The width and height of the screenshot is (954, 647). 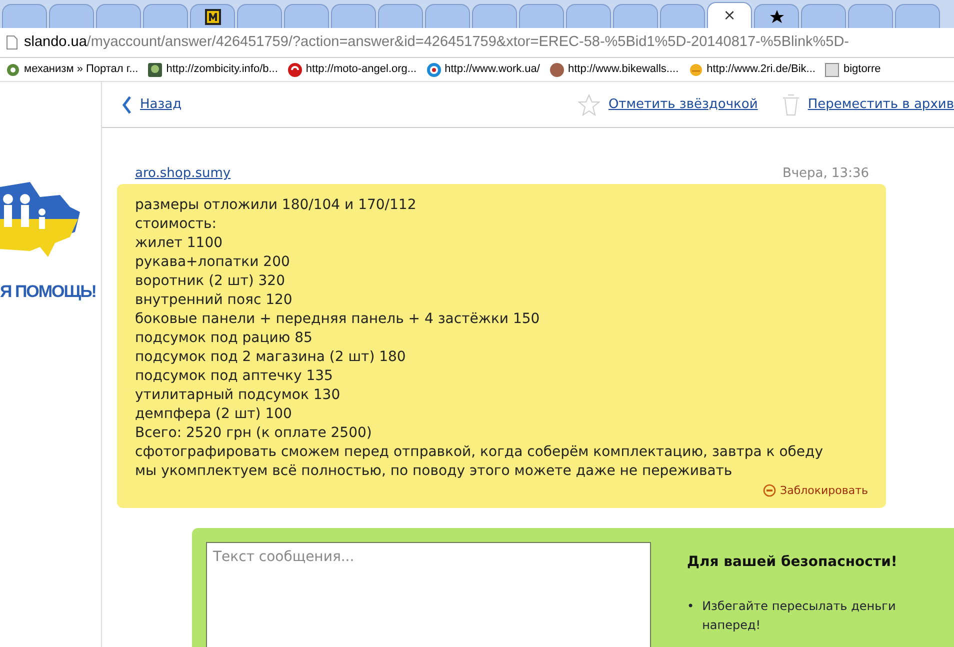 I want to click on back-link: Назад, so click(x=161, y=104).